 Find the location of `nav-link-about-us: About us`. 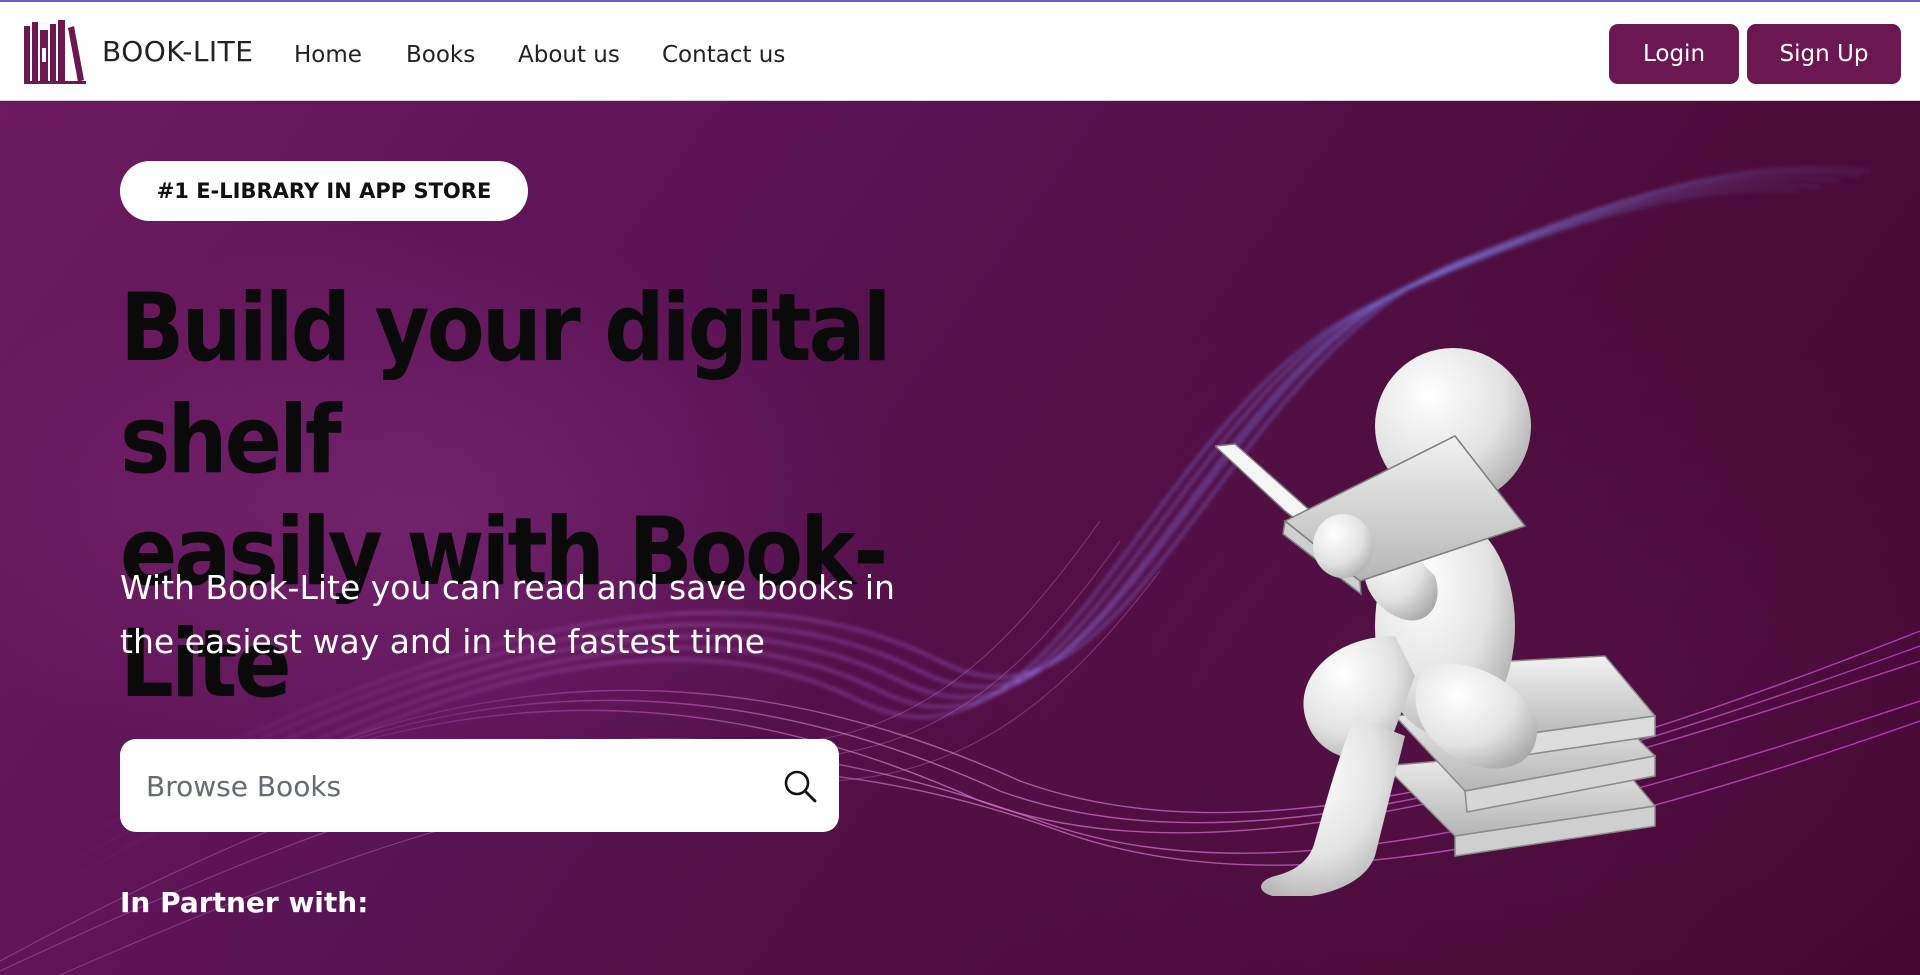

nav-link-about-us: About us is located at coordinates (569, 55).